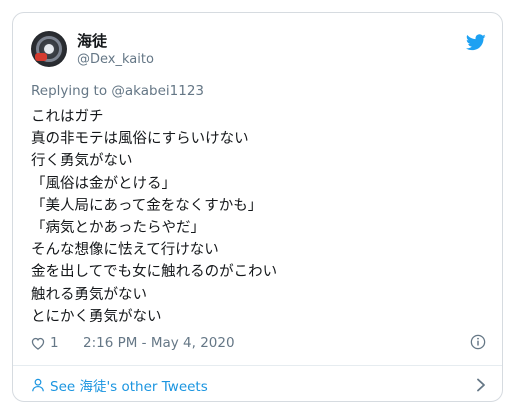  Describe the element at coordinates (115, 41) in the screenshot. I see `author-display-name: 海徒` at that location.